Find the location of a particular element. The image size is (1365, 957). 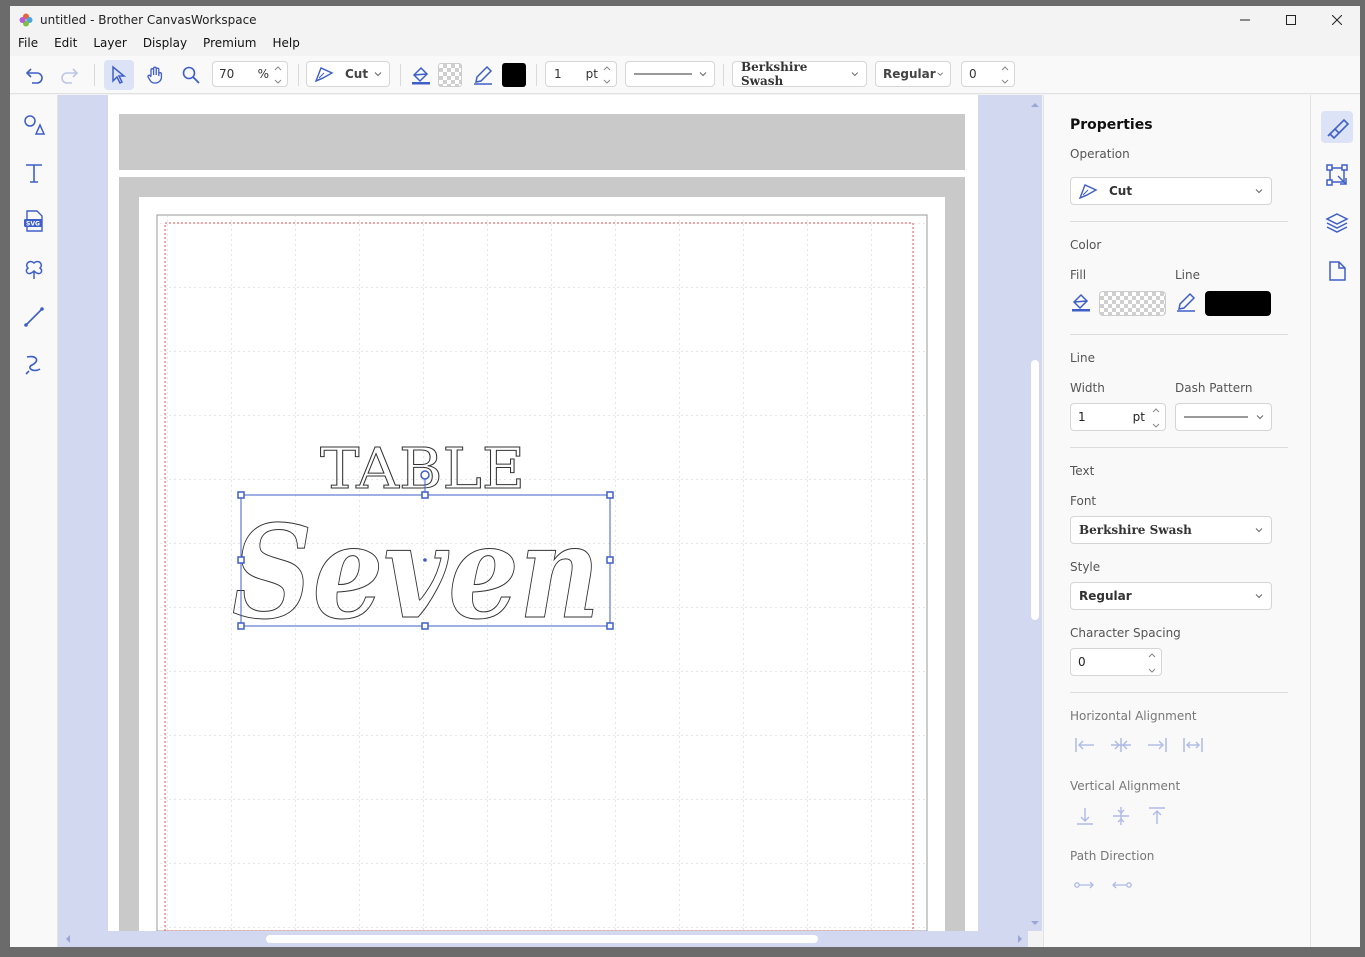

line-width-stepper is located at coordinates (608, 75).